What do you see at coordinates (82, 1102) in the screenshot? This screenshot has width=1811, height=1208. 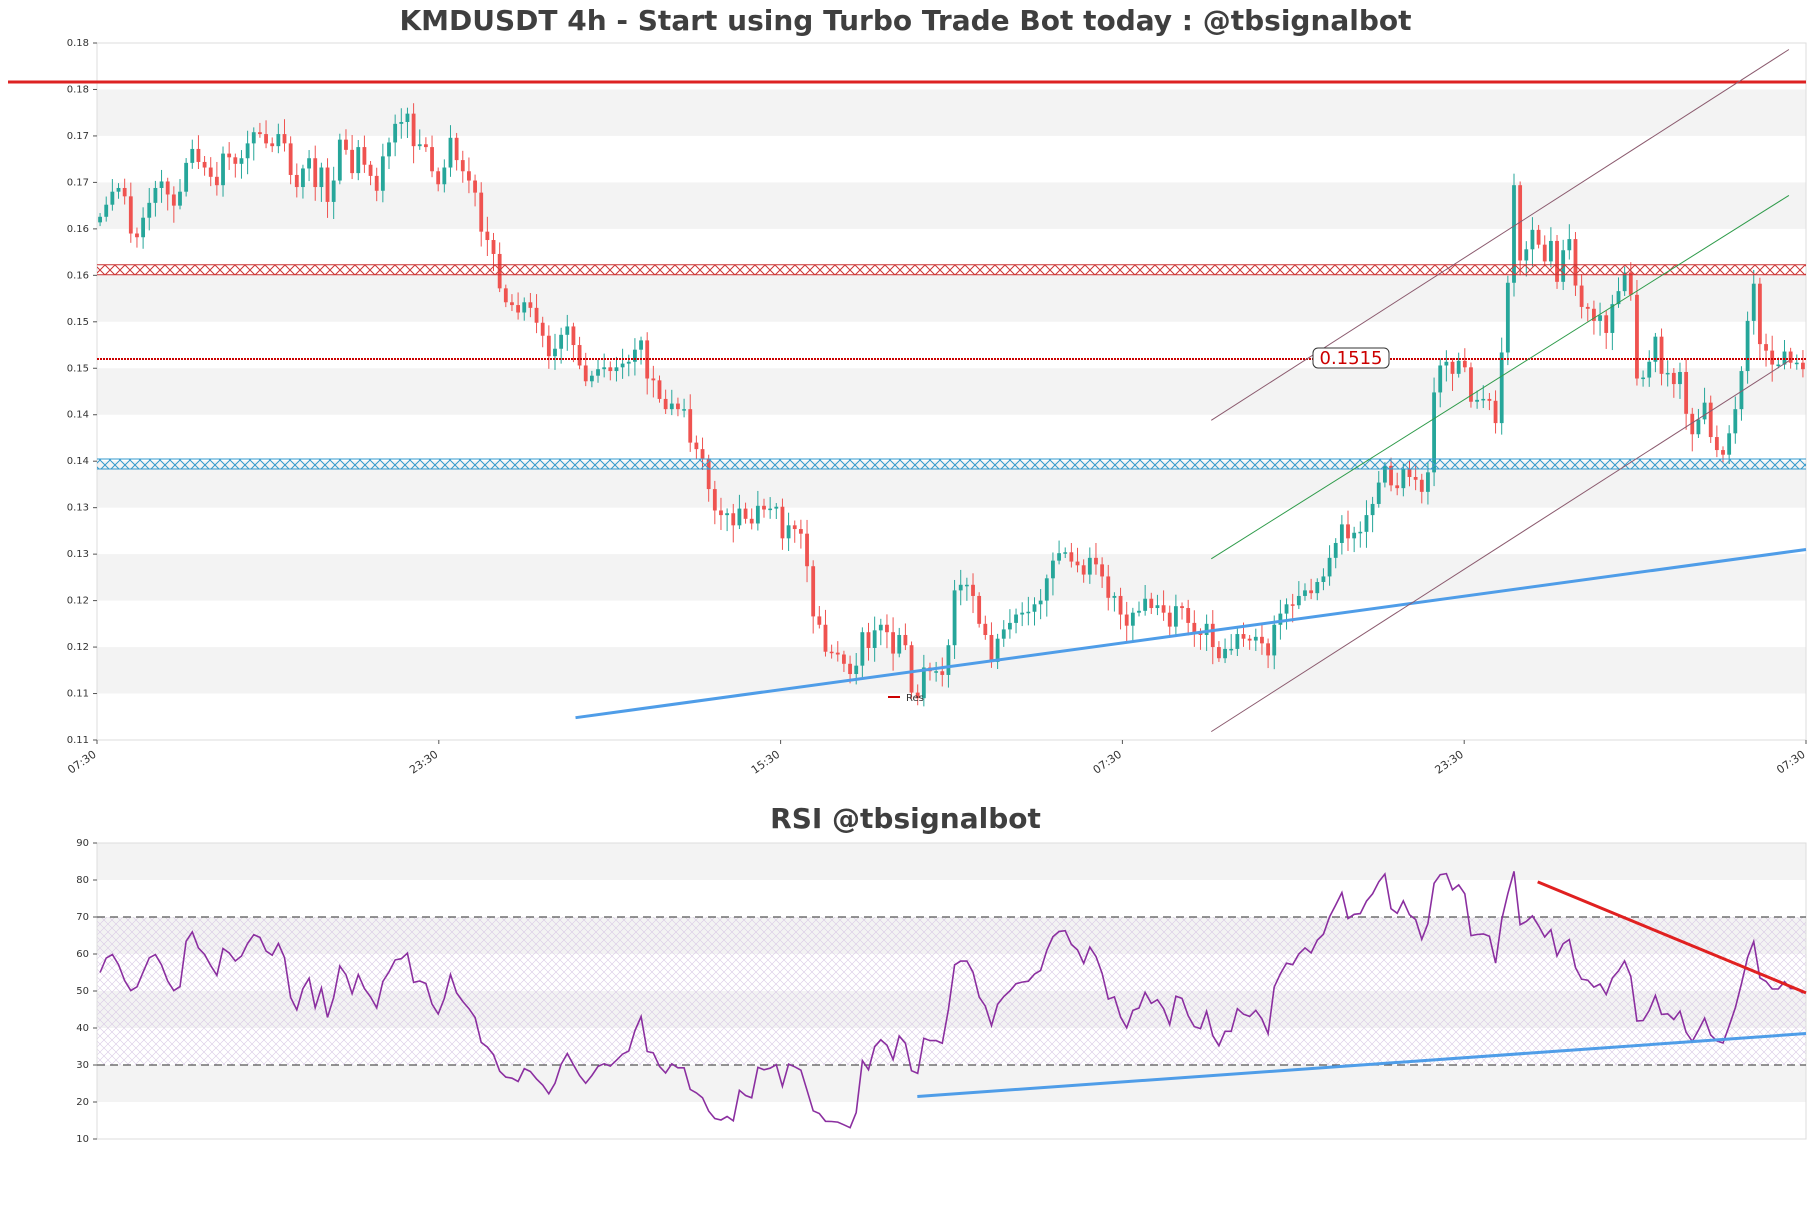 I see `y-tick-label: 20` at bounding box center [82, 1102].